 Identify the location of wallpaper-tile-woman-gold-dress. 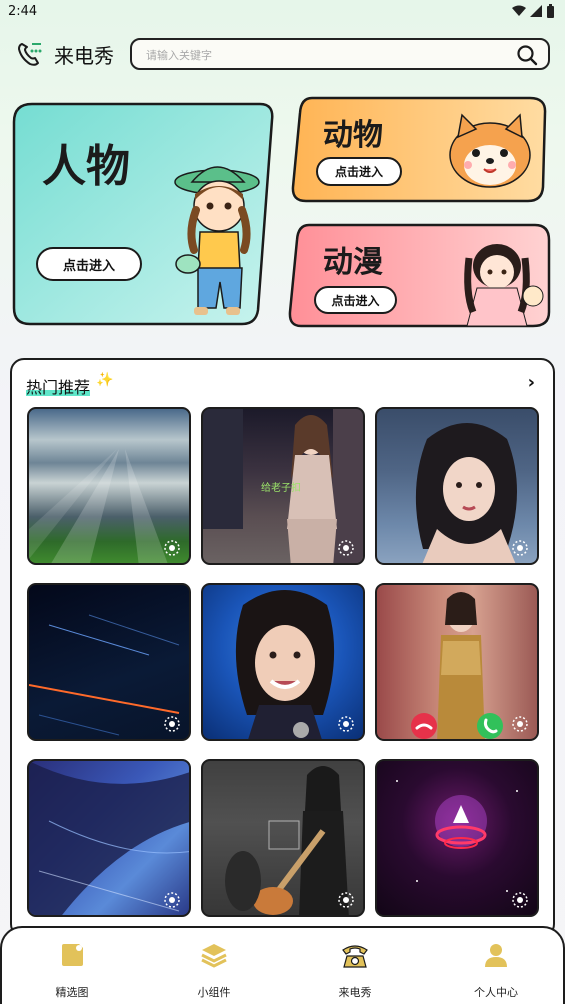
(457, 662).